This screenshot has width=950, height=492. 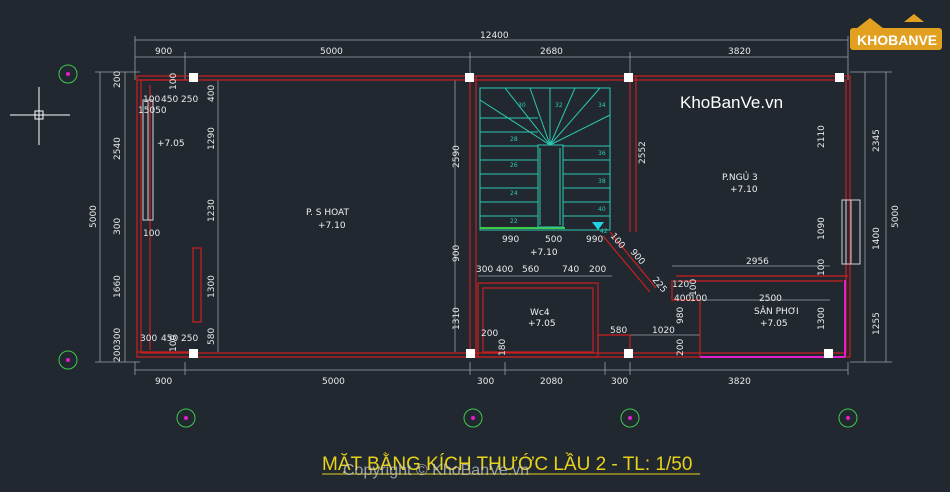 What do you see at coordinates (212, 210) in the screenshot?
I see `dim-inner-1230: 1230` at bounding box center [212, 210].